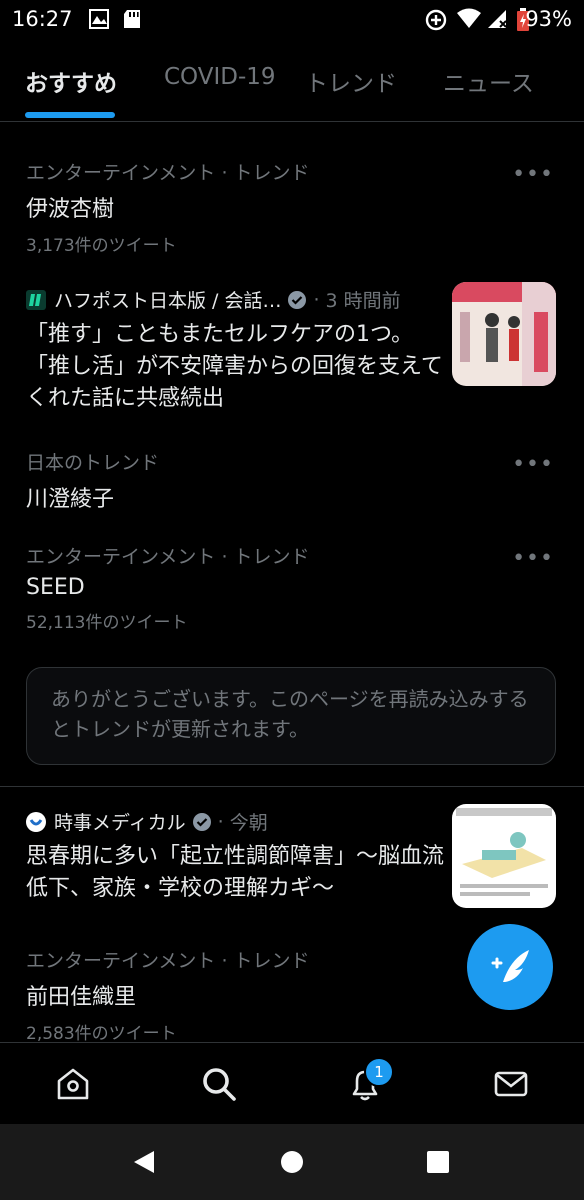 The image size is (584, 1200). Describe the element at coordinates (70, 499) in the screenshot. I see `trend-name: 川澄綾子` at that location.